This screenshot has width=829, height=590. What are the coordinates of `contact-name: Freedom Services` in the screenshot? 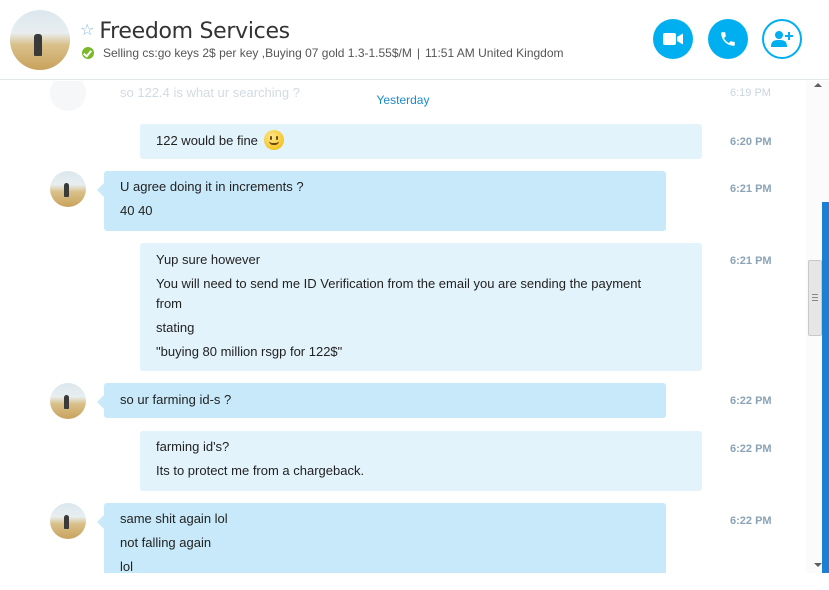 It's located at (194, 31).